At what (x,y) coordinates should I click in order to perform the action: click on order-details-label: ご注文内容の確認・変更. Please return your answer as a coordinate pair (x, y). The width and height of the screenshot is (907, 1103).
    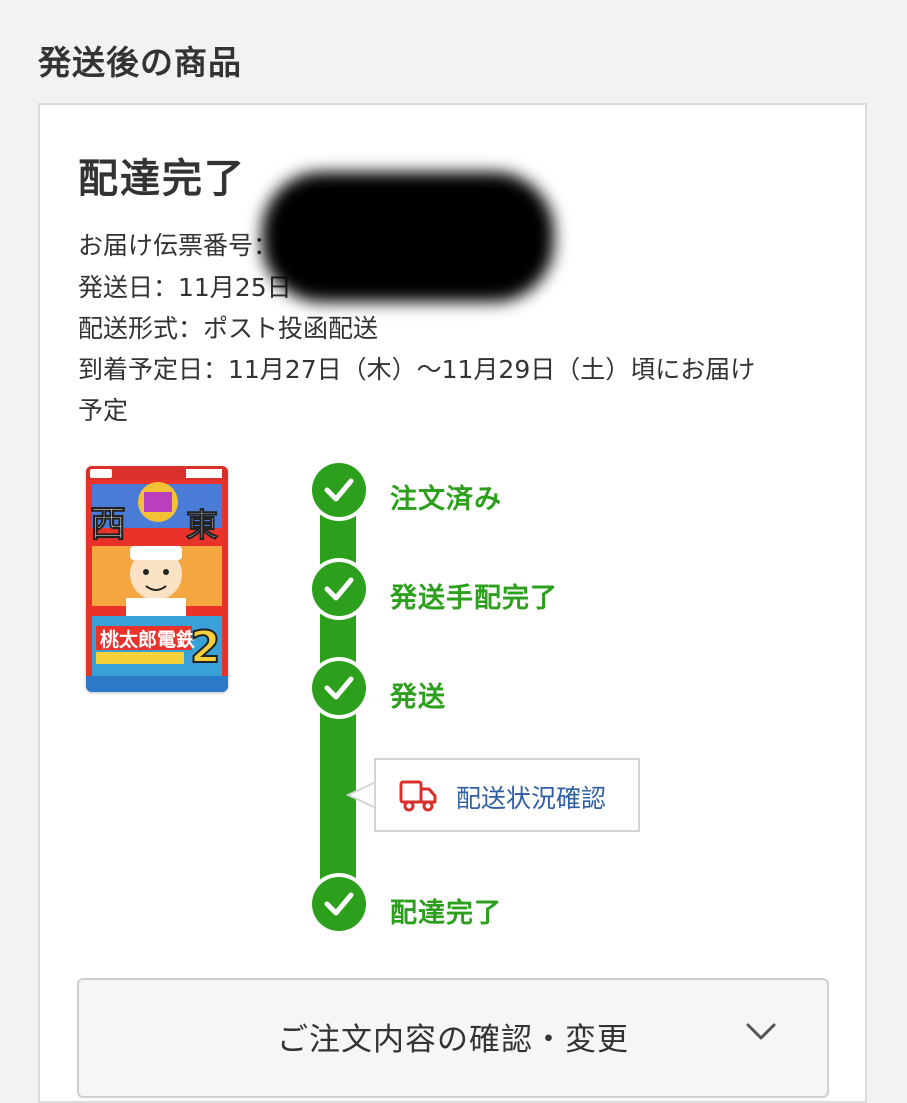
    Looking at the image, I should click on (453, 1040).